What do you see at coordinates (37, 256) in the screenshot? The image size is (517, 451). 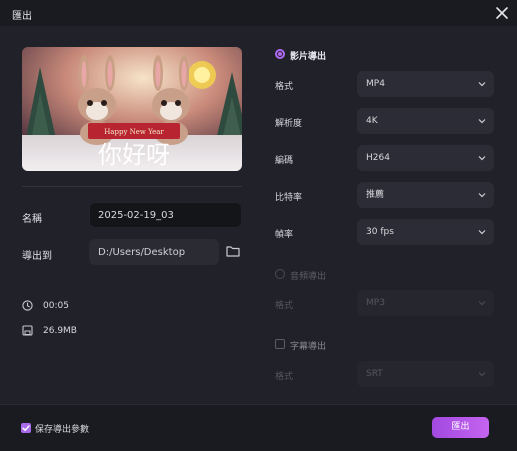 I see `export-to-label: 導出到` at bounding box center [37, 256].